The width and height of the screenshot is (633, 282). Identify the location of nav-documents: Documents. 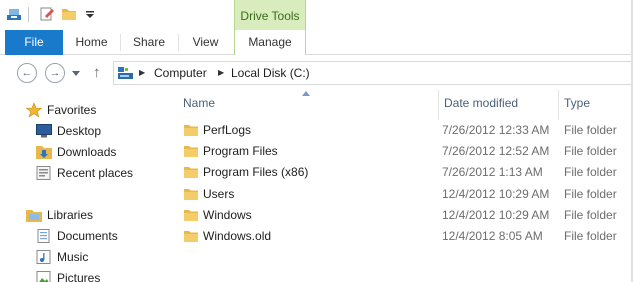
(101, 236).